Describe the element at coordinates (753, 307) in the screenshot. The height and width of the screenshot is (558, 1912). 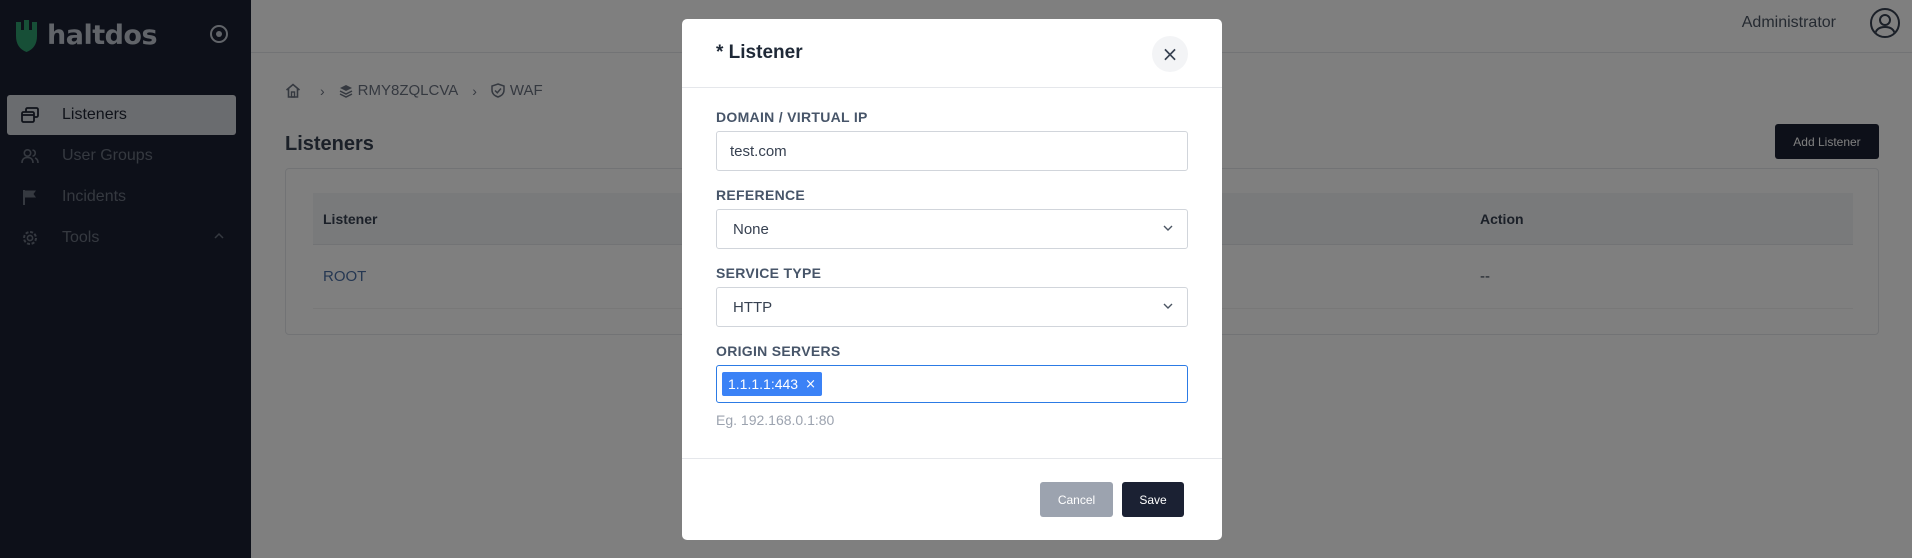
I see `service-type-selected-value: HTTP` at that location.